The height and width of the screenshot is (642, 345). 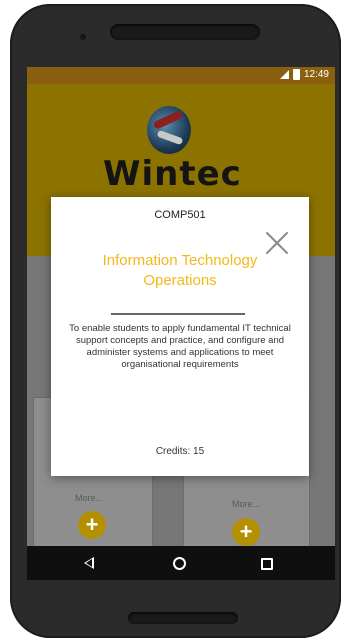 What do you see at coordinates (83, 37) in the screenshot?
I see `front-camera` at bounding box center [83, 37].